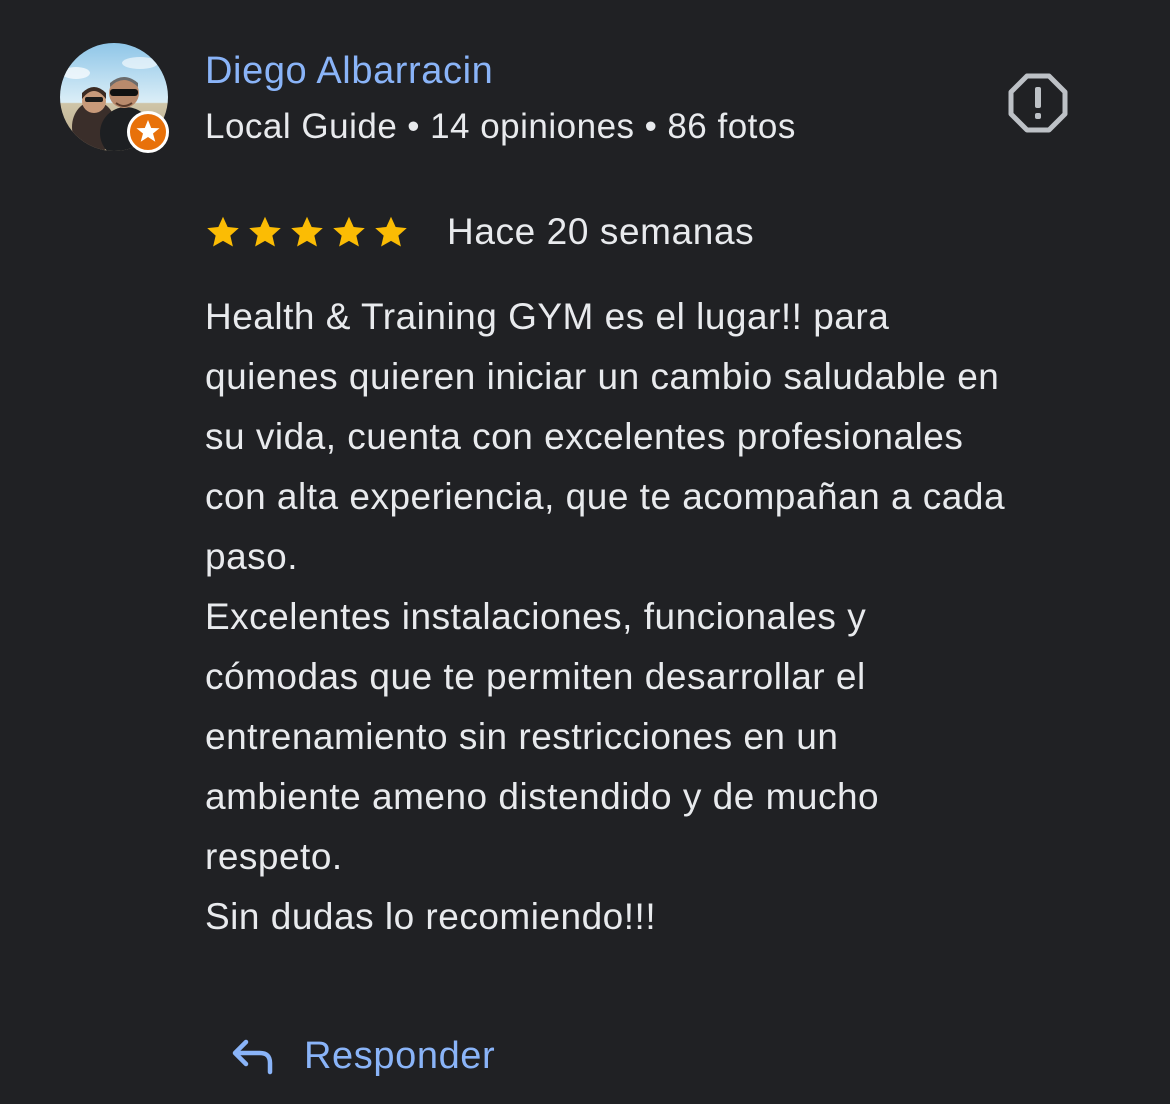 The height and width of the screenshot is (1104, 1170). I want to click on author-meta: Local Guide • 14 opiniones • 86 fotos, so click(500, 127).